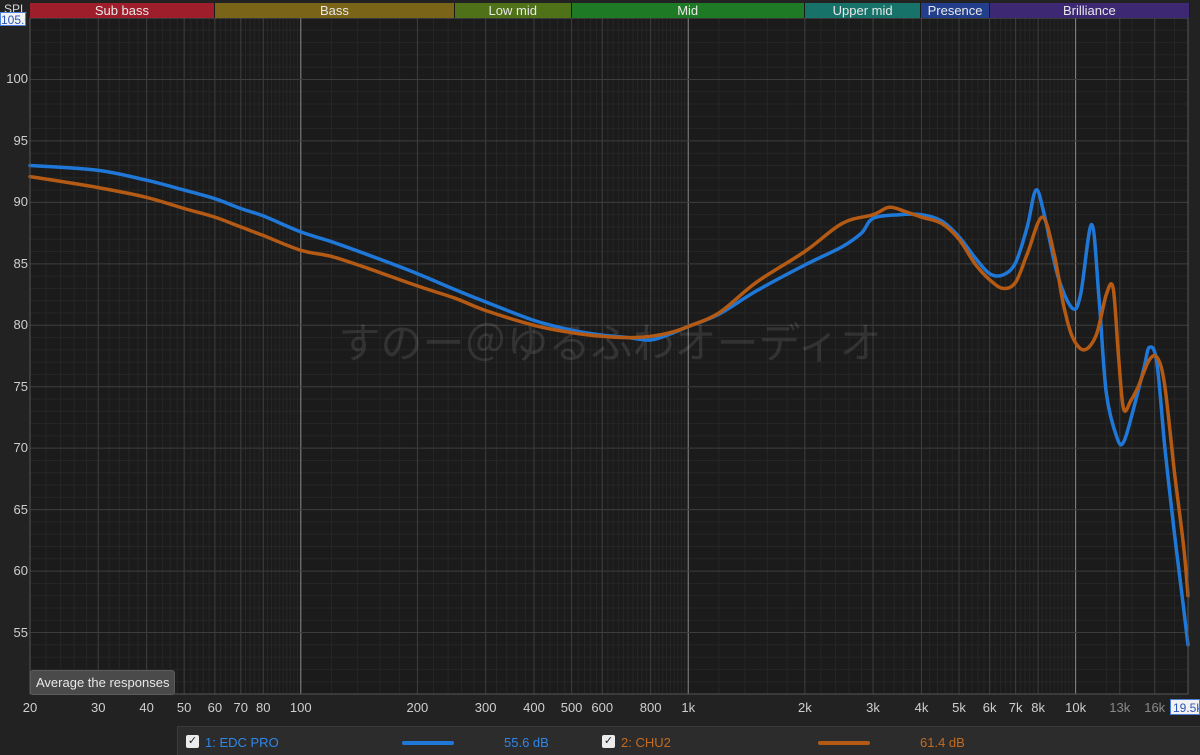 This screenshot has height=755, width=1200. I want to click on x-tick-label: 30, so click(98, 707).